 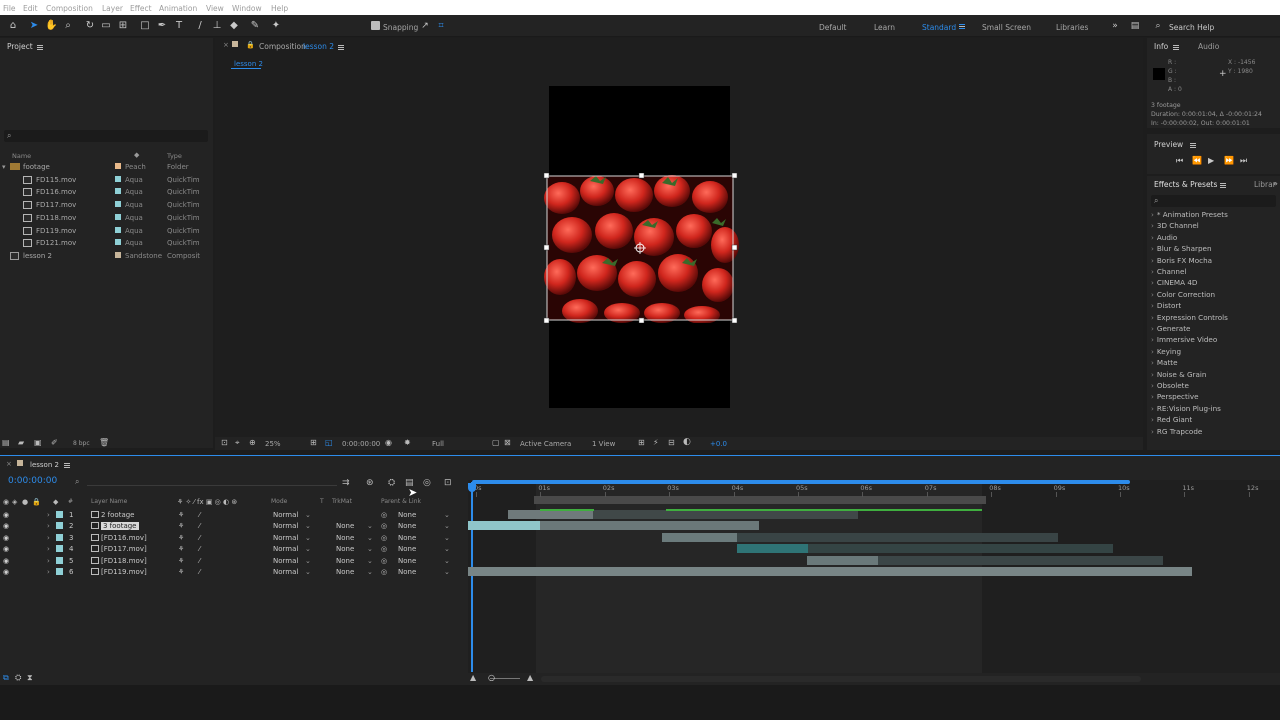 What do you see at coordinates (273, 444) in the screenshot?
I see `zoom-dropdown: 25%` at bounding box center [273, 444].